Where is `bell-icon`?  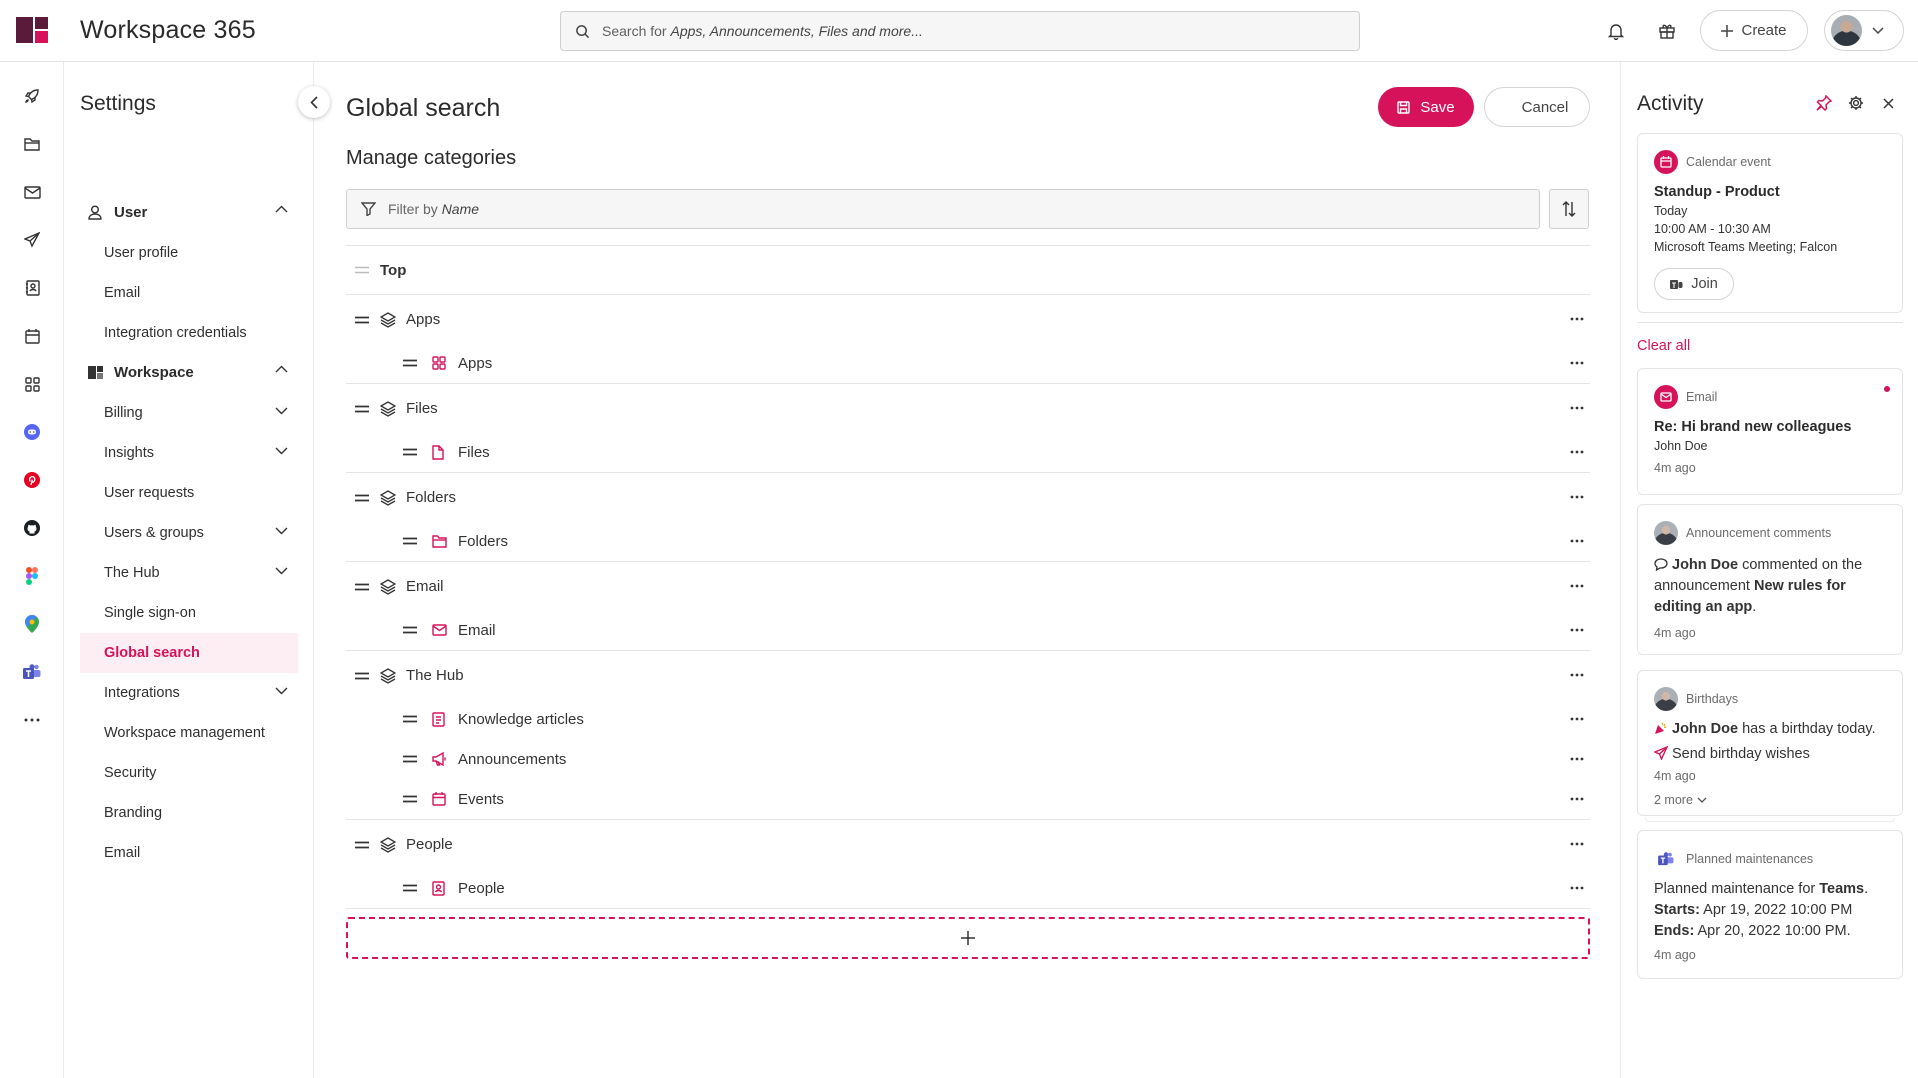
bell-icon is located at coordinates (1616, 31).